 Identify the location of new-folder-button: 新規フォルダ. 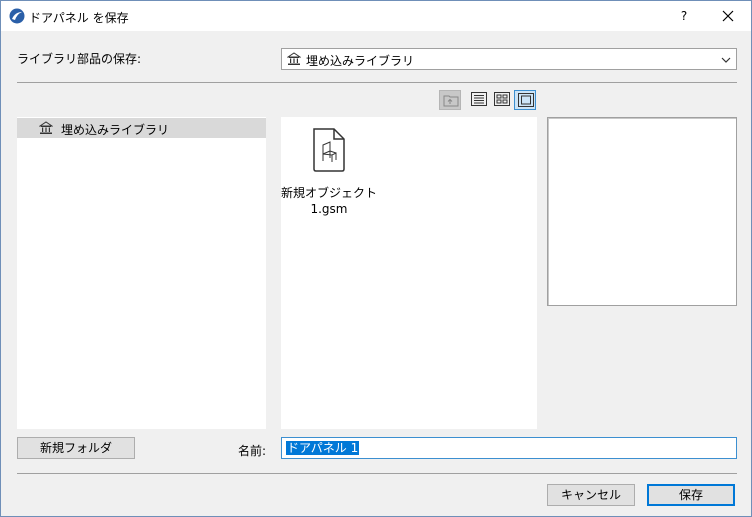
(76, 448).